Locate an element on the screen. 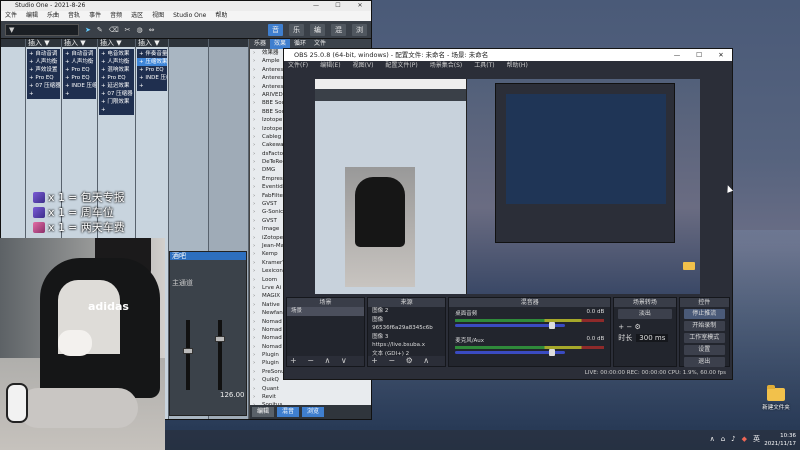  edit-button: 编 is located at coordinates (317, 29).